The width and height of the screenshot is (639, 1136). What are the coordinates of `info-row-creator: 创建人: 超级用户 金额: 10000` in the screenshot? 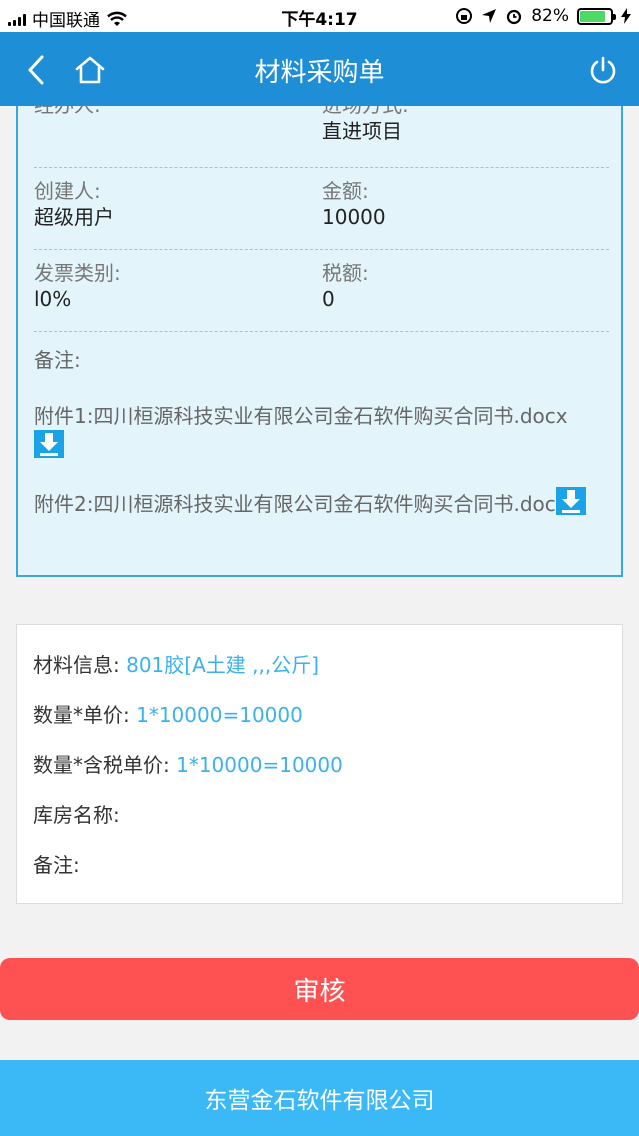 It's located at (321, 214).